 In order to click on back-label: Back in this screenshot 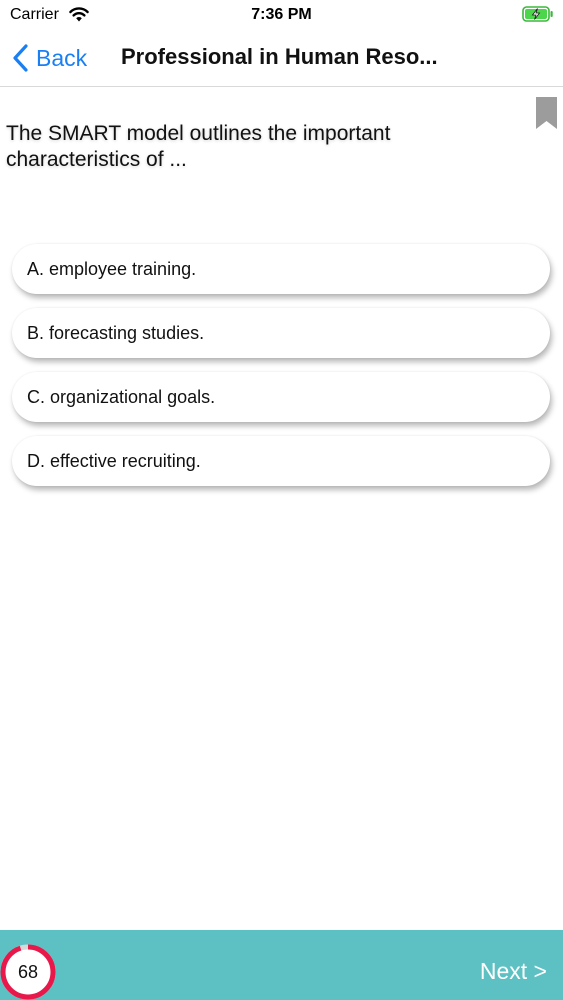, I will do `click(62, 57)`.